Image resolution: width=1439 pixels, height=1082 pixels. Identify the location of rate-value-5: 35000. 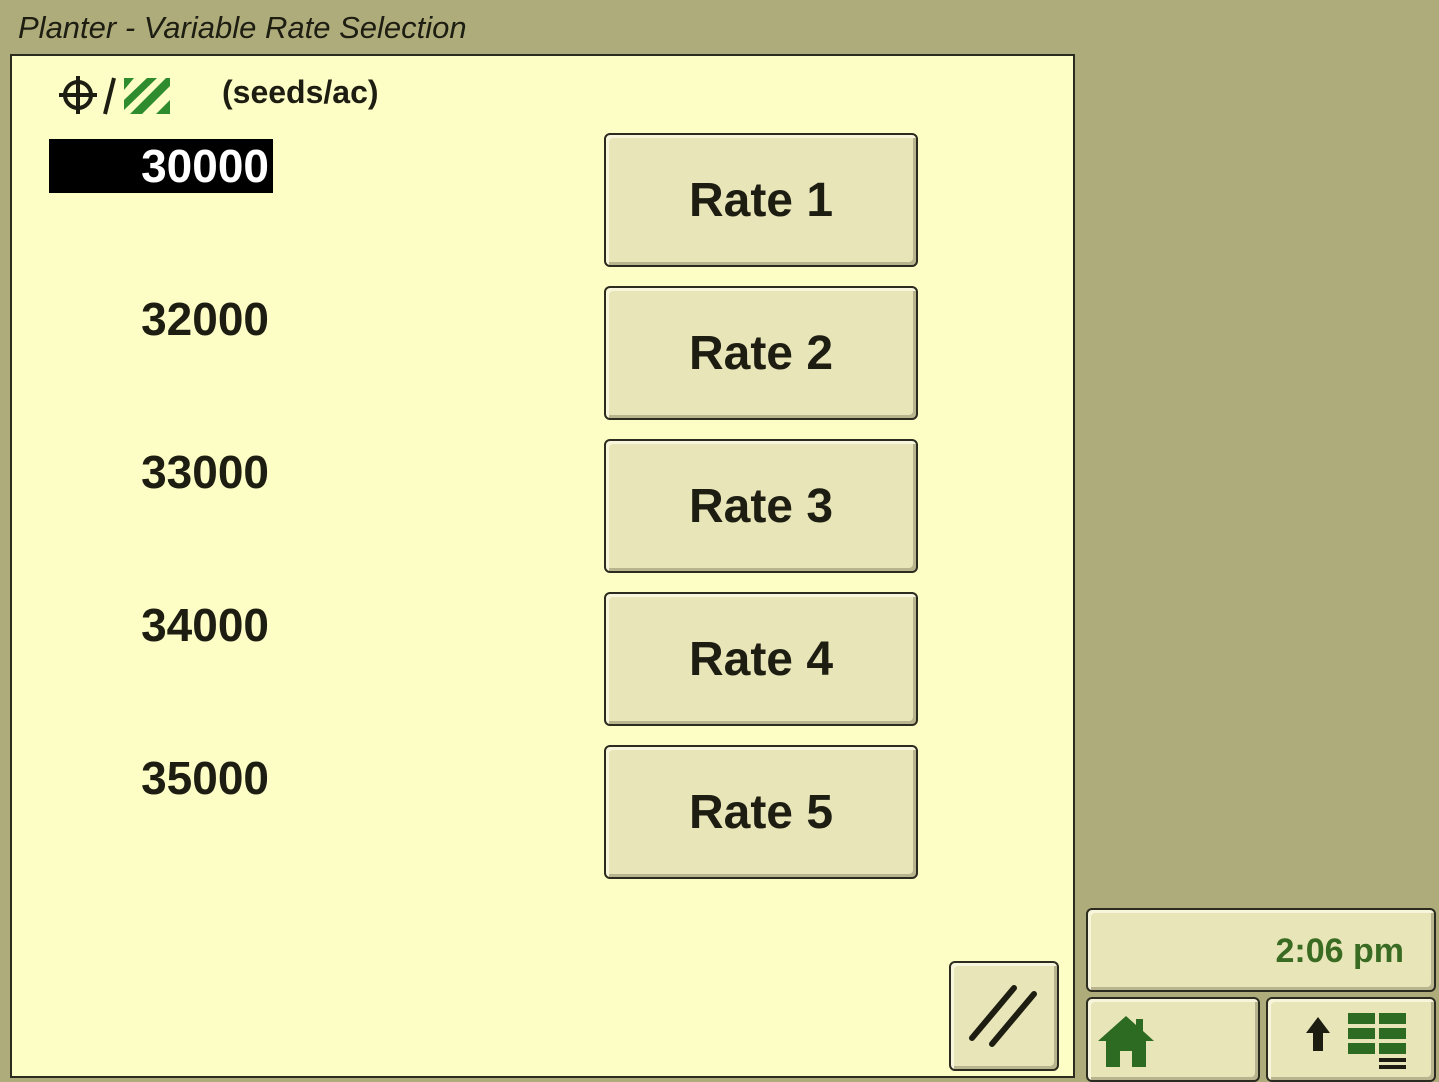
(161, 778).